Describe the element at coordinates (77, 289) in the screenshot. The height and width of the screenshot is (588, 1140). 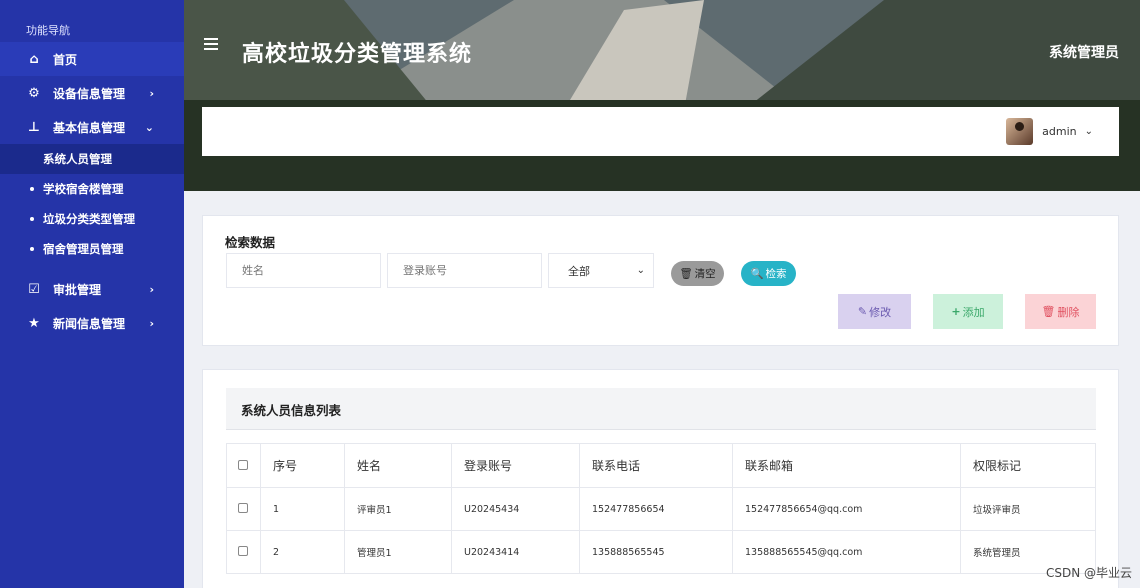
I see `sidebar-item-label: 审批管理` at that location.